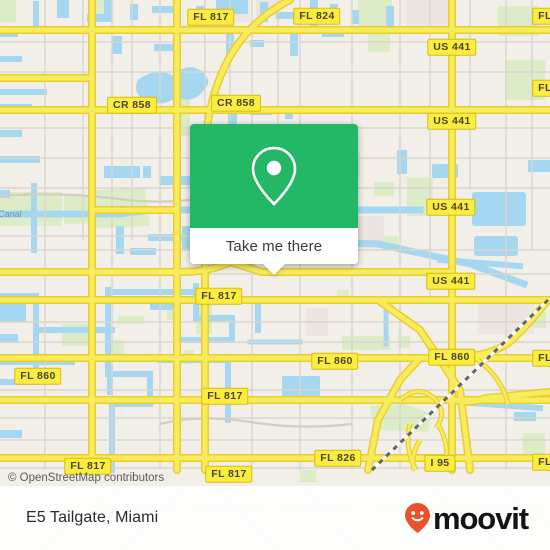  Describe the element at coordinates (86, 478) in the screenshot. I see `osm-attribution: © OpenStreetMap contributors` at that location.